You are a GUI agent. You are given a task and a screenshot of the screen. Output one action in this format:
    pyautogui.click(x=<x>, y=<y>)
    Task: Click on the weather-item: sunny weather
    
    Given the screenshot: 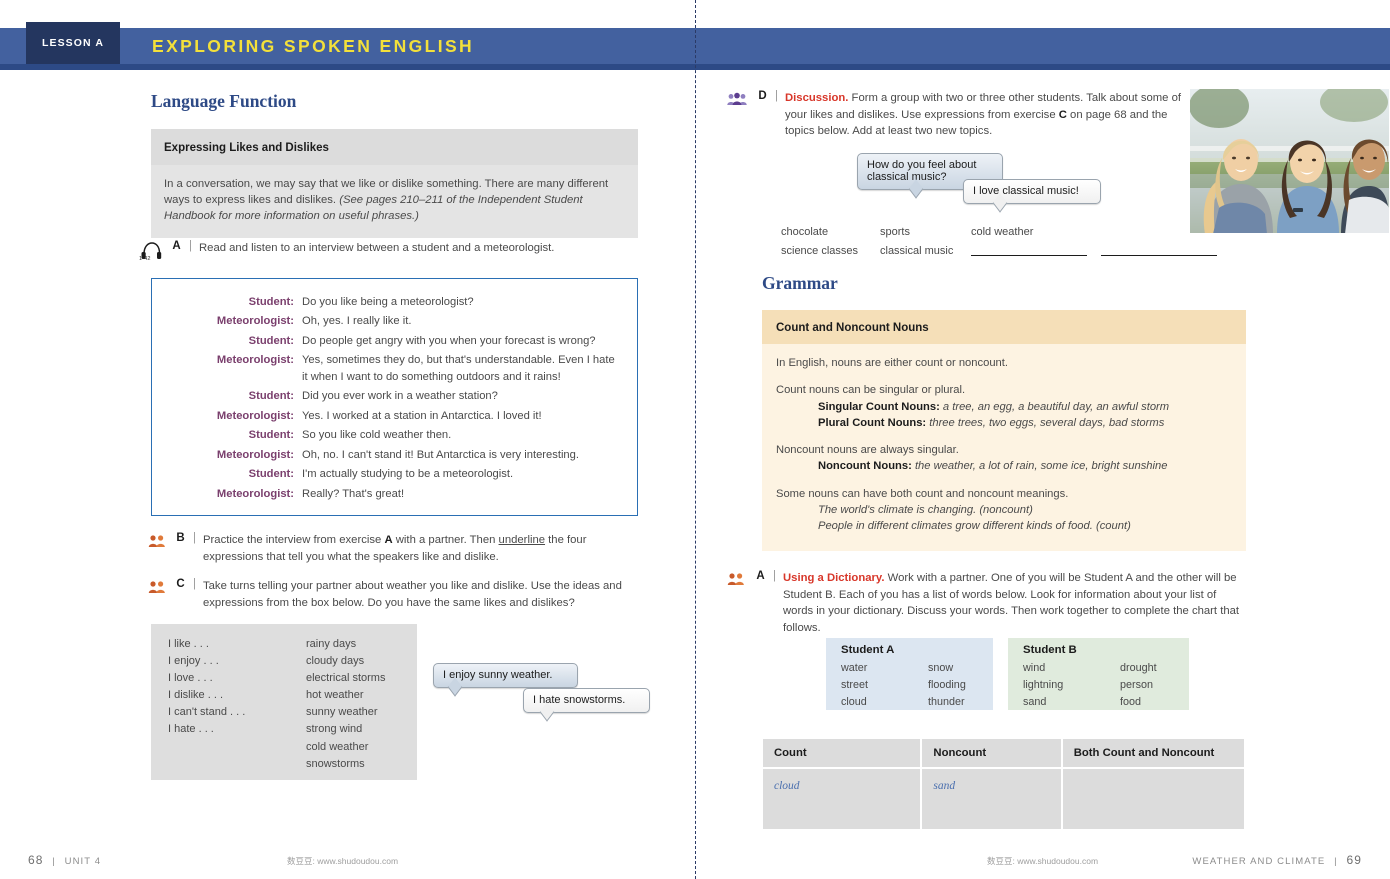 What is the action you would take?
    pyautogui.click(x=342, y=712)
    